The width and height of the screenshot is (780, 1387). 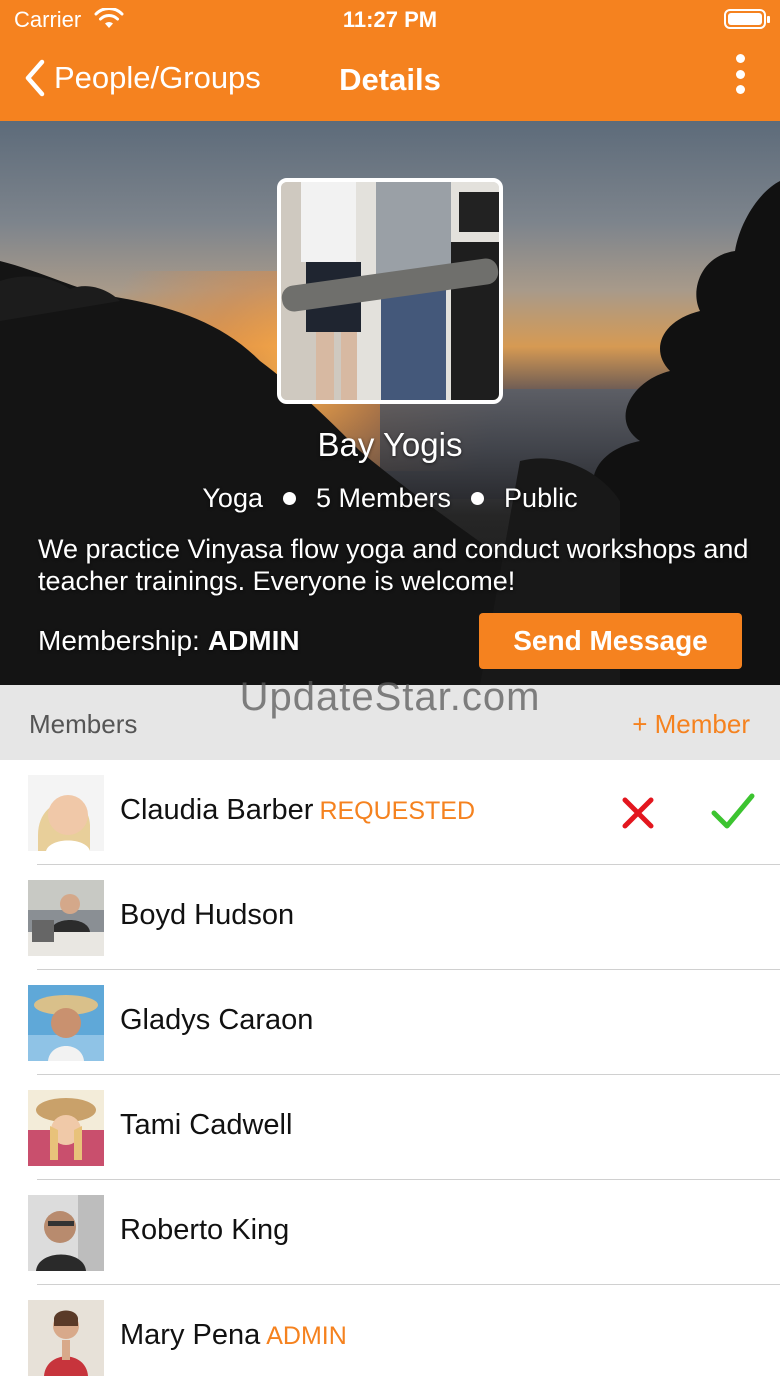 I want to click on check-icon, so click(x=733, y=811).